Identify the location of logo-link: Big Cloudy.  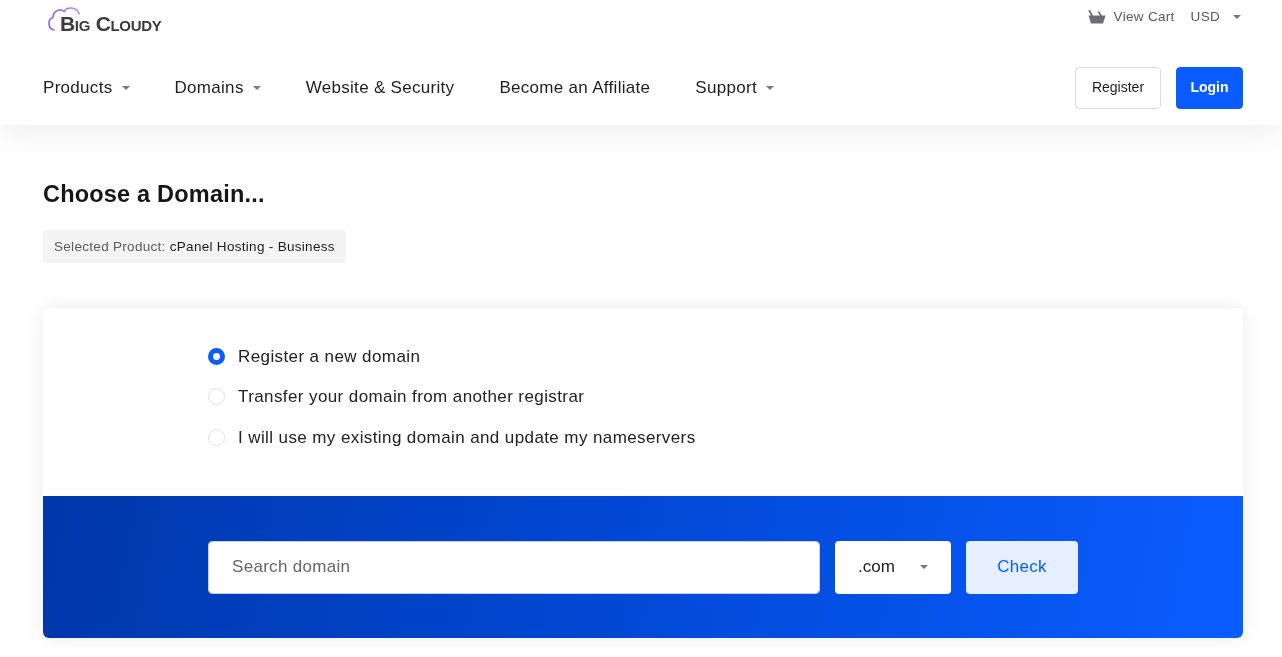
(111, 24).